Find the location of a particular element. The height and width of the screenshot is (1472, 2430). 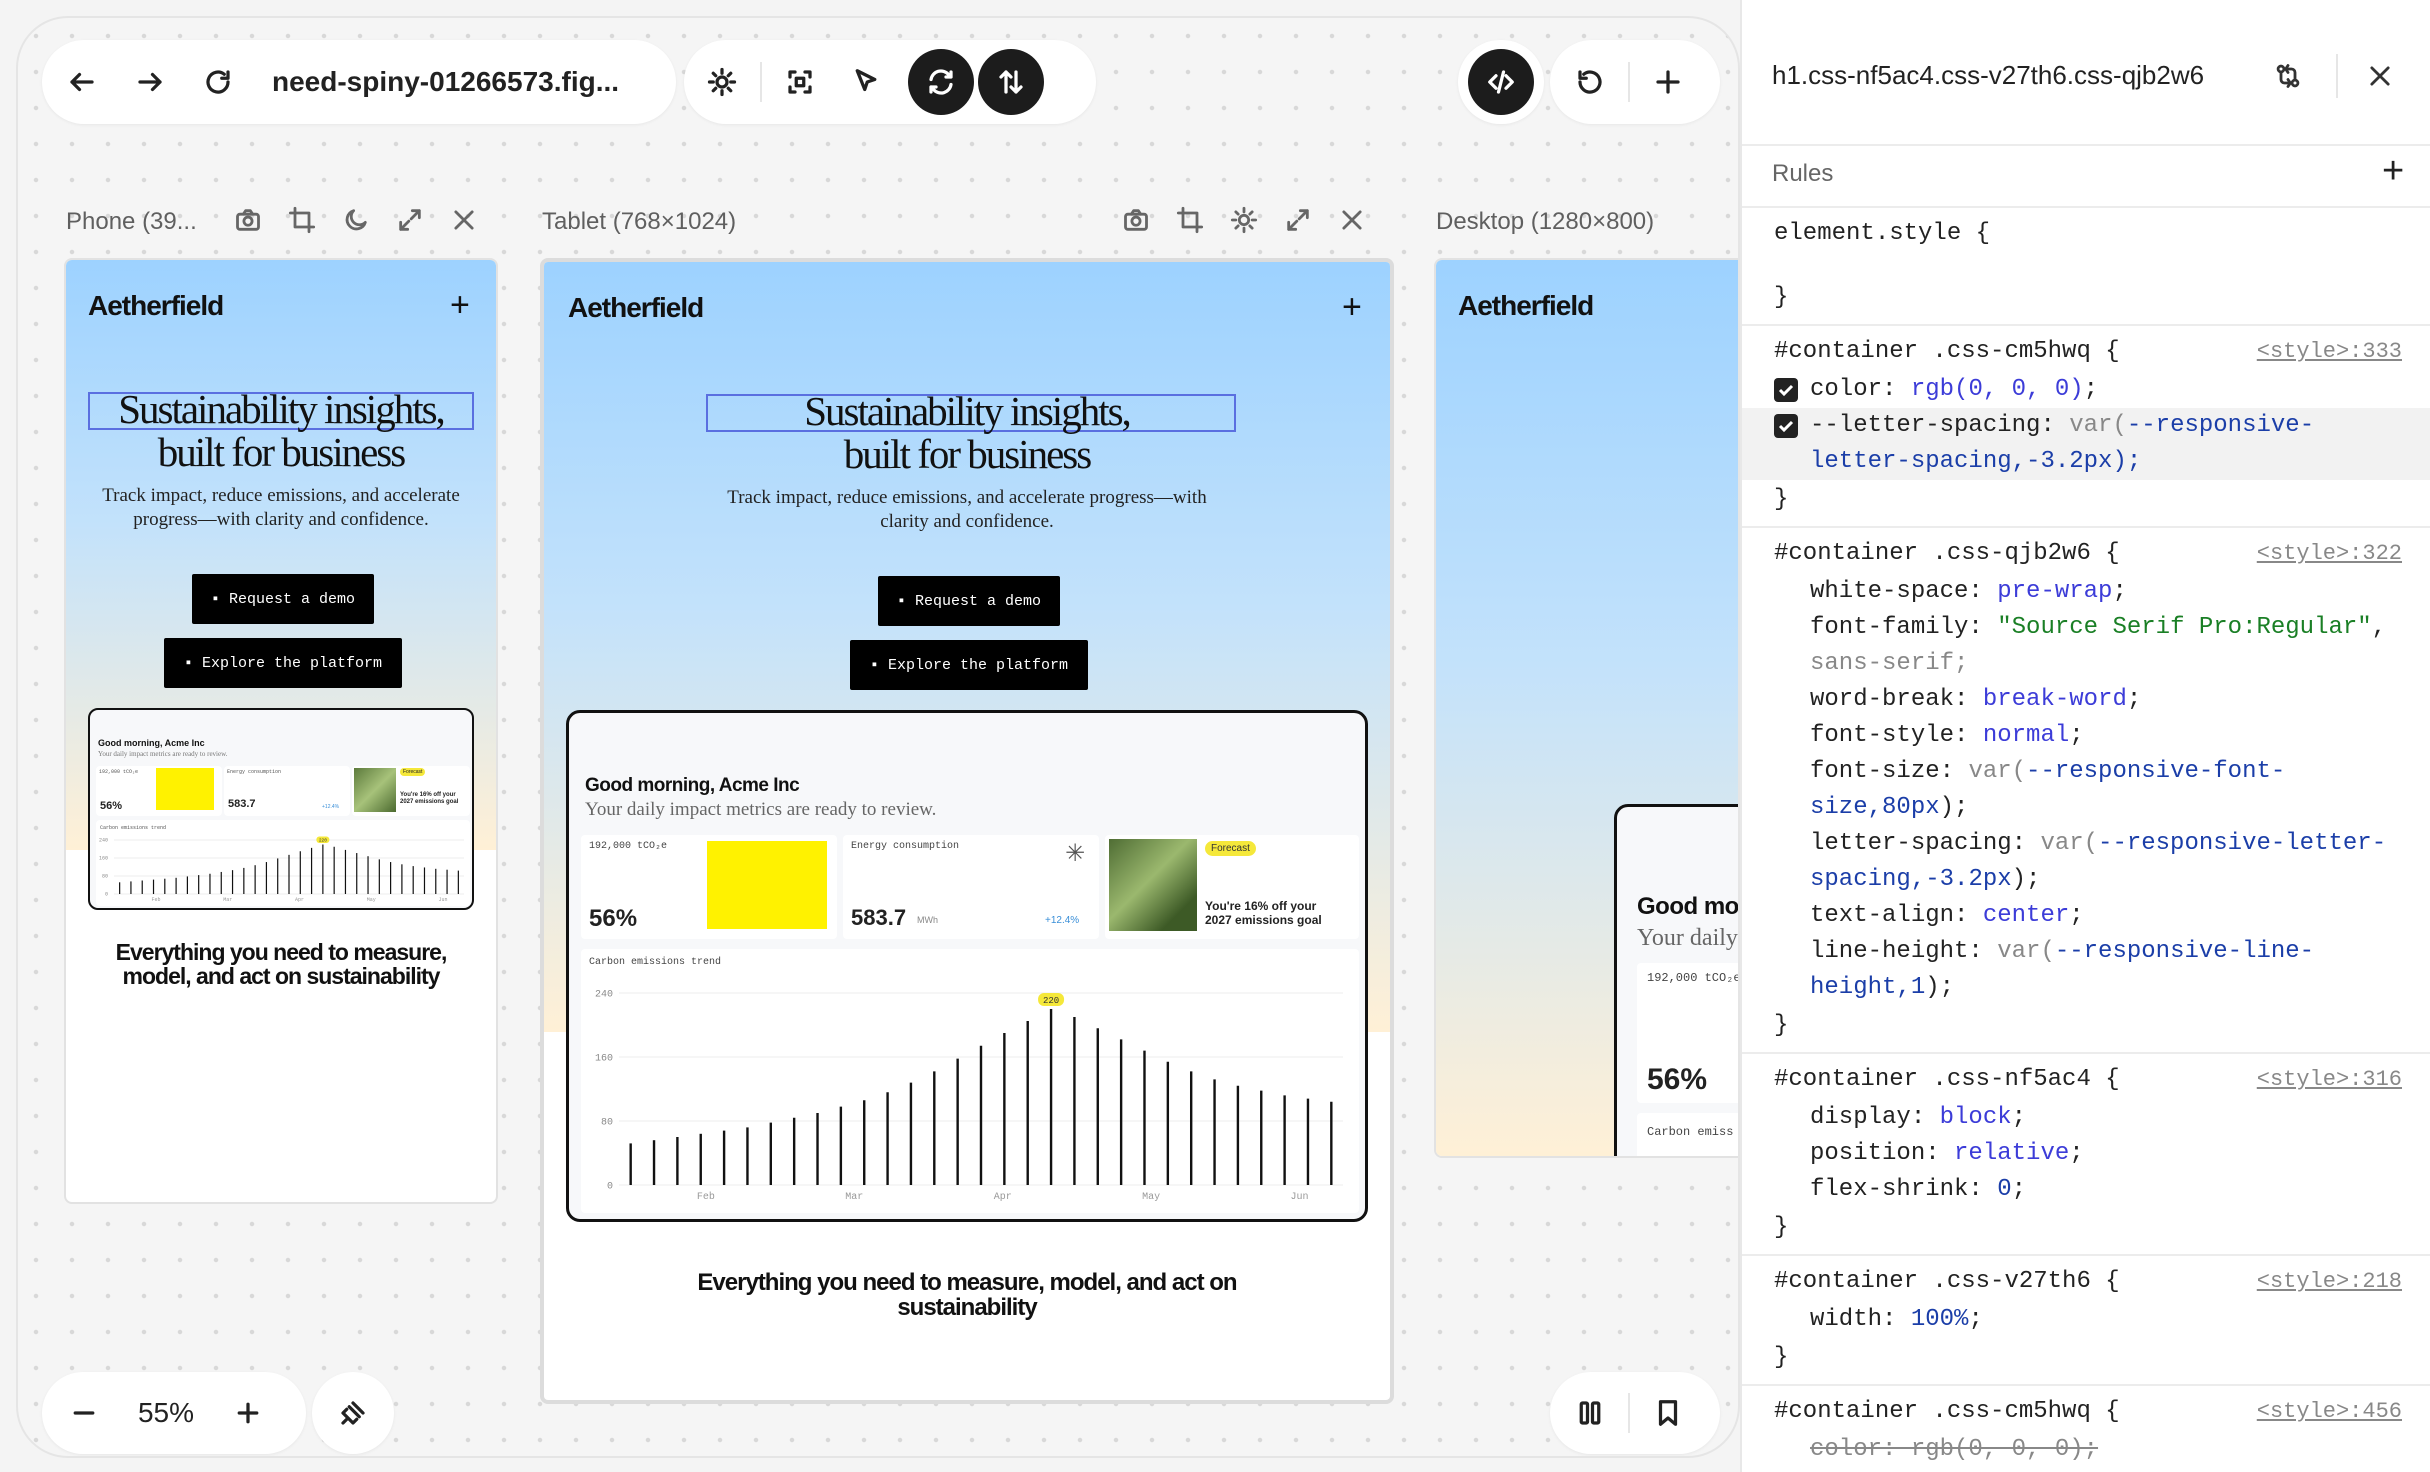

light-mode-button is located at coordinates (1244, 222).